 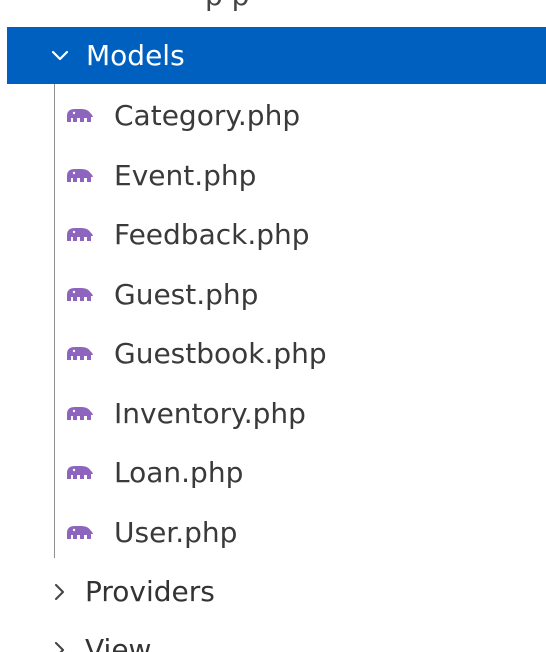 What do you see at coordinates (273, 13) in the screenshot?
I see `partial-top-row: p p` at bounding box center [273, 13].